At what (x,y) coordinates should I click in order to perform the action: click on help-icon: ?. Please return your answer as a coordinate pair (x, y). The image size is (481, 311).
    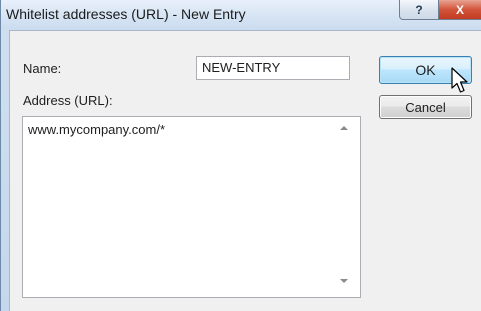
    Looking at the image, I should click on (419, 9).